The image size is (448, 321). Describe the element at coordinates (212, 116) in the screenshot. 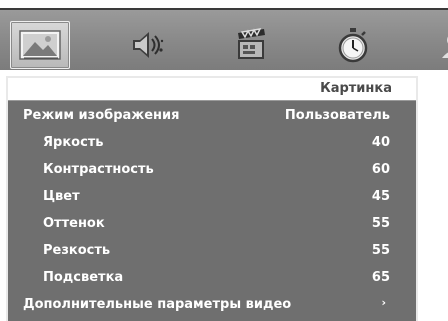

I see `picture-mode-row: Режим изображения Пользователь` at that location.